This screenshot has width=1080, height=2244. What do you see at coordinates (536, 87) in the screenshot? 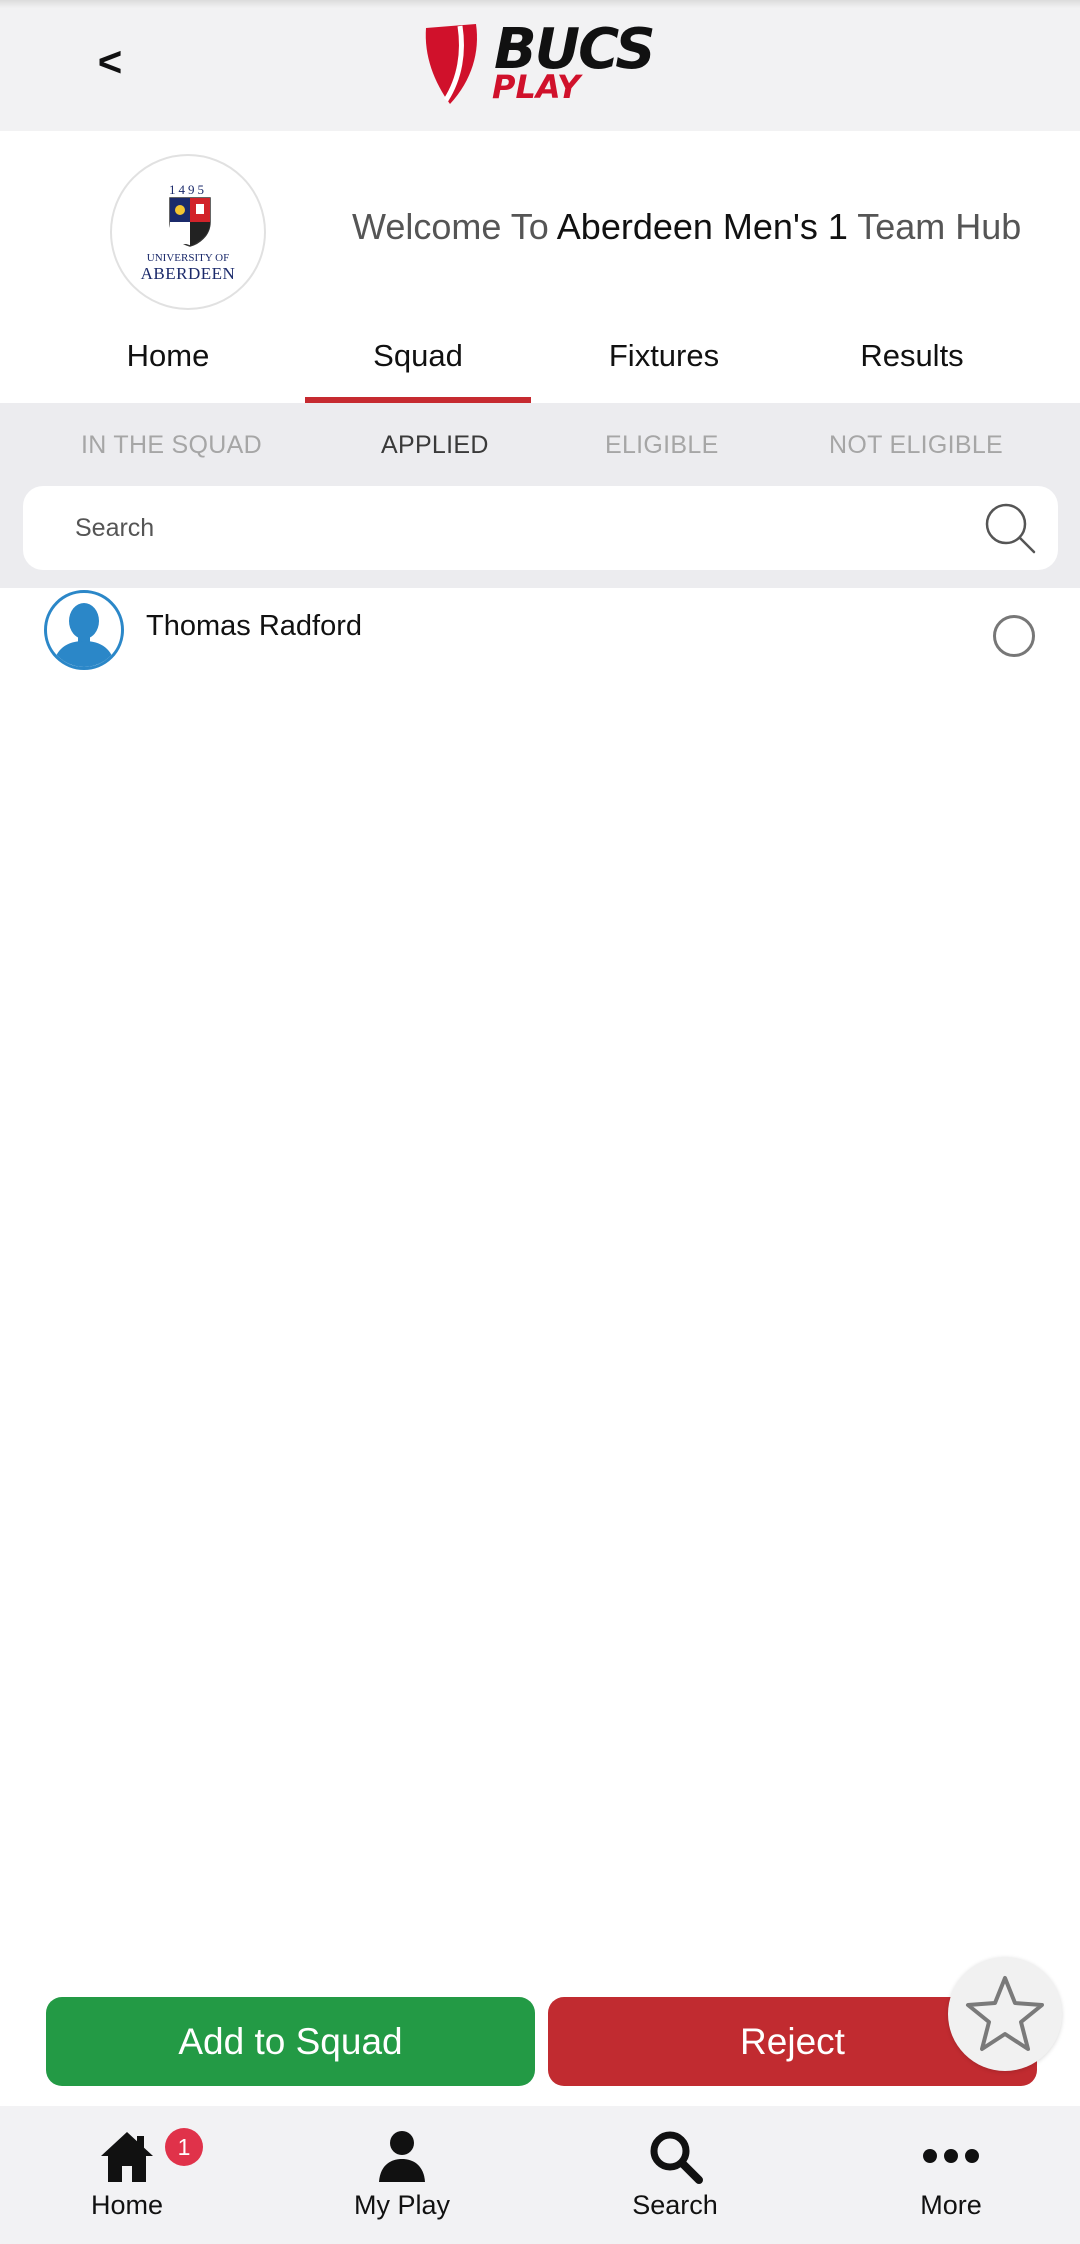
I see `brand-secondary: PLAY` at bounding box center [536, 87].